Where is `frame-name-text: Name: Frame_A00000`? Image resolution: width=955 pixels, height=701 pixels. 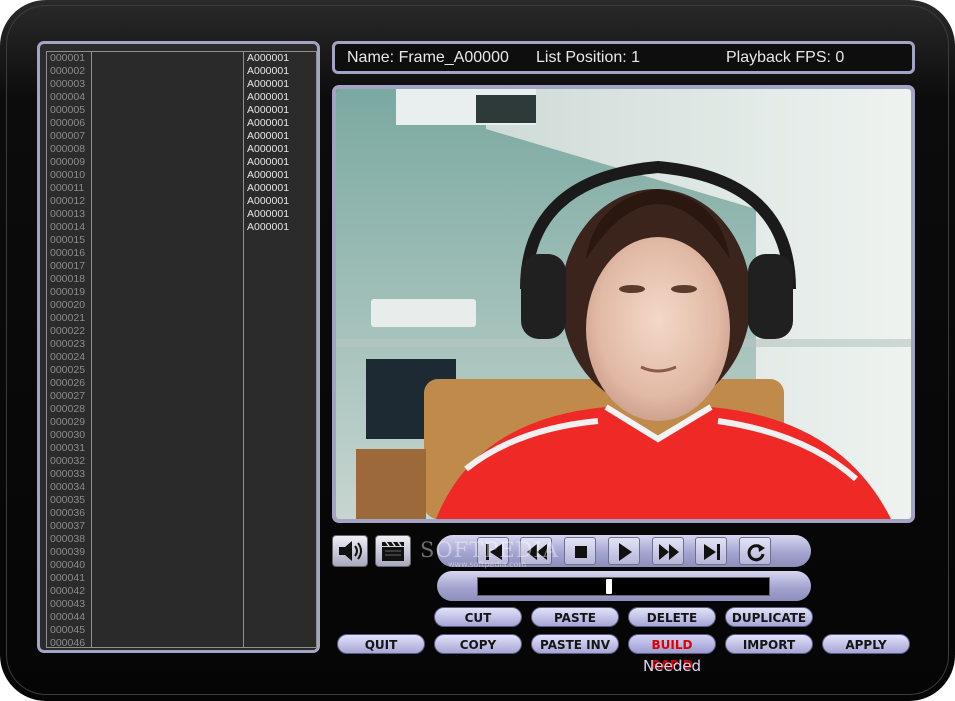 frame-name-text: Name: Frame_A00000 is located at coordinates (428, 57).